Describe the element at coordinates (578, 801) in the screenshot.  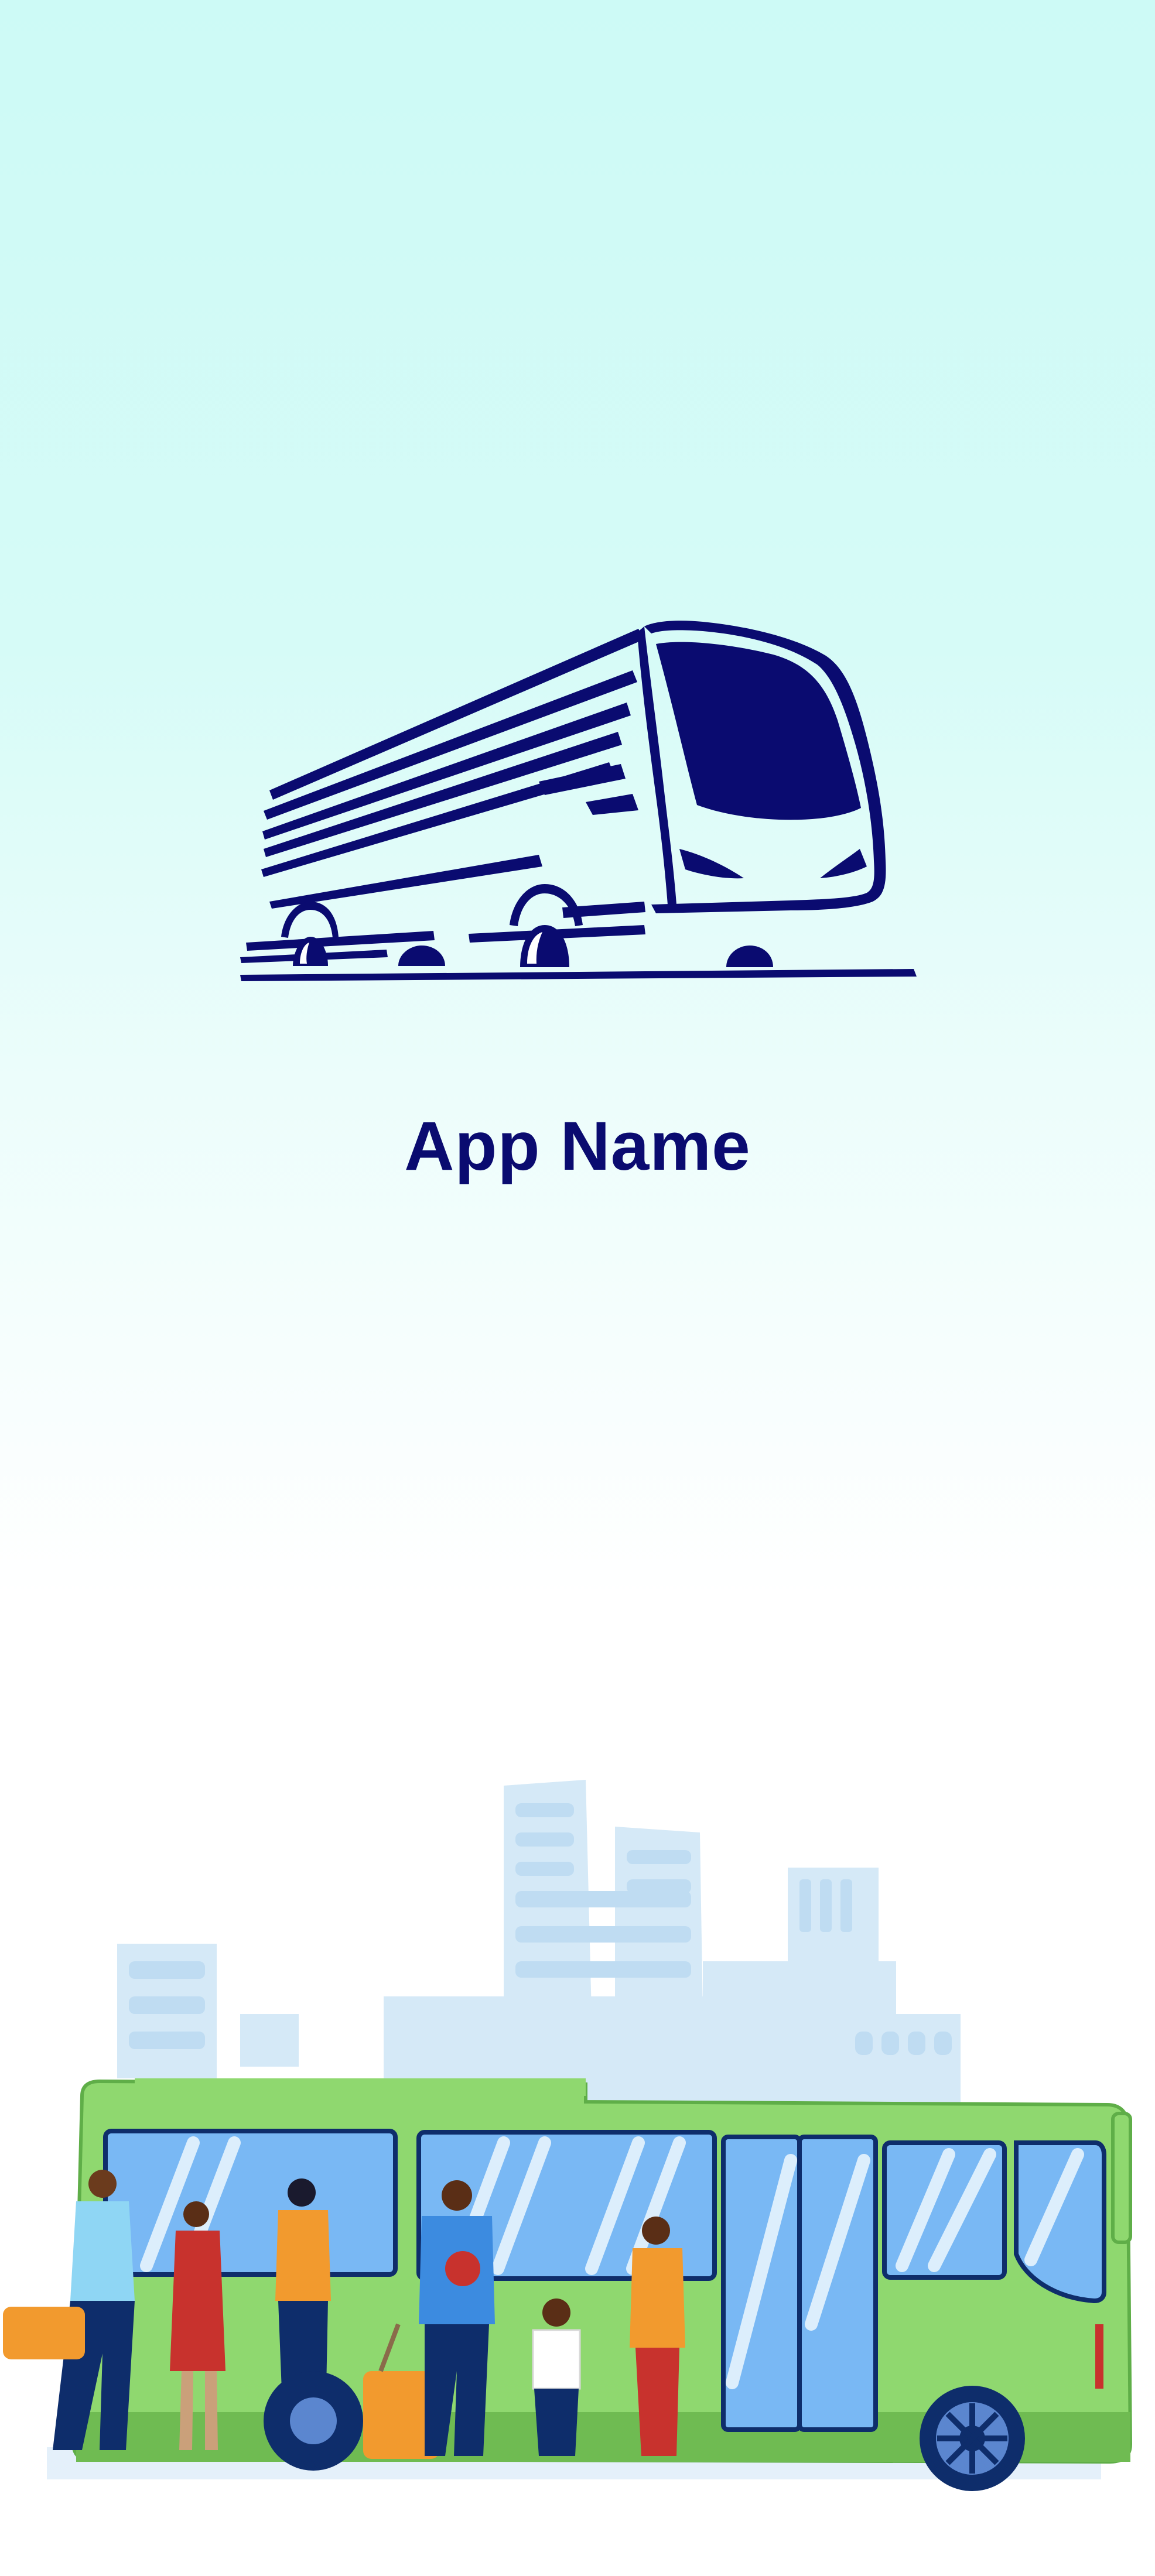
I see `bus-logo-icon` at that location.